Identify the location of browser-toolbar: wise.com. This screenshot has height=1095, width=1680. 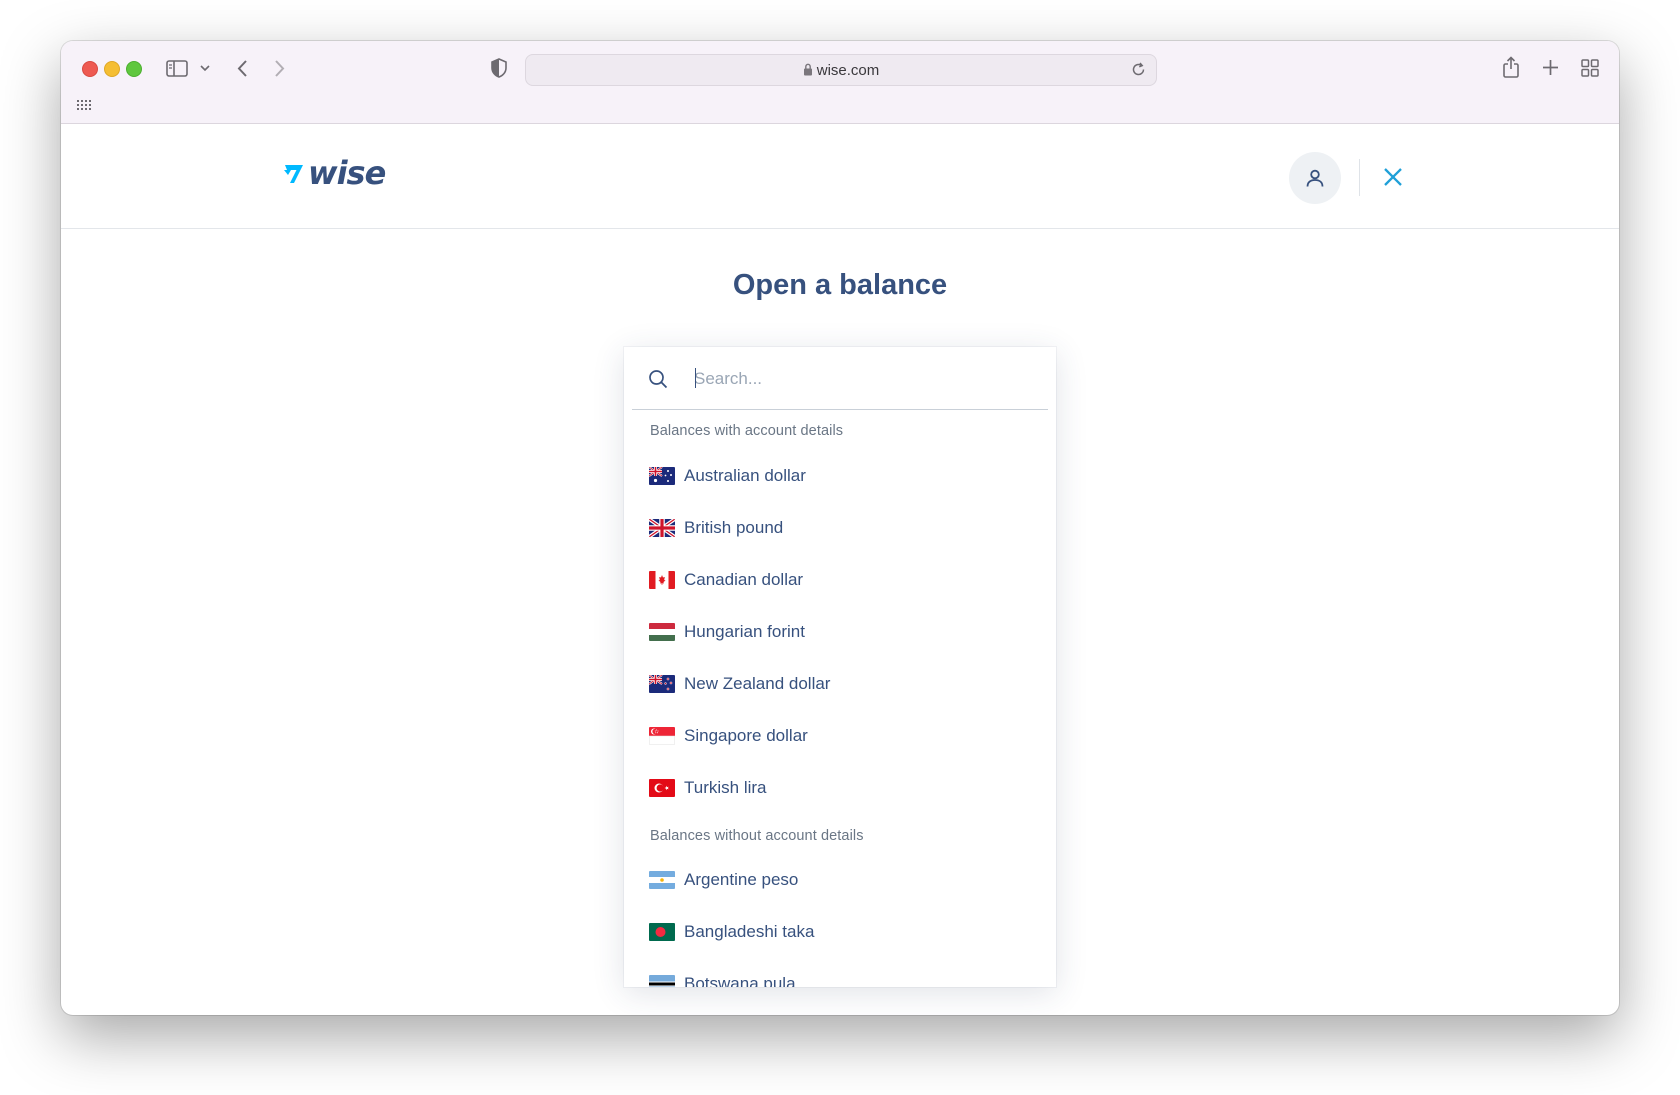
(840, 82).